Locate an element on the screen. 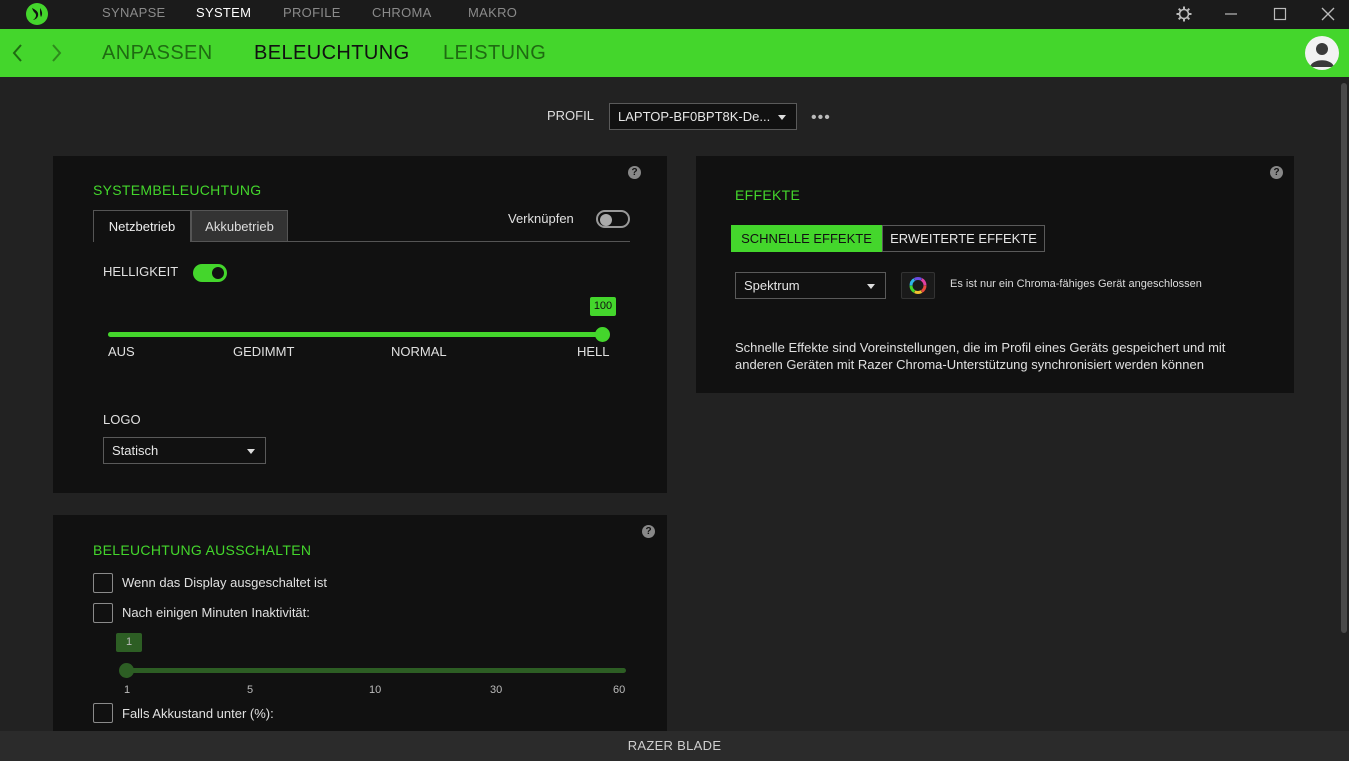  more-options-icon: ••• is located at coordinates (821, 118).